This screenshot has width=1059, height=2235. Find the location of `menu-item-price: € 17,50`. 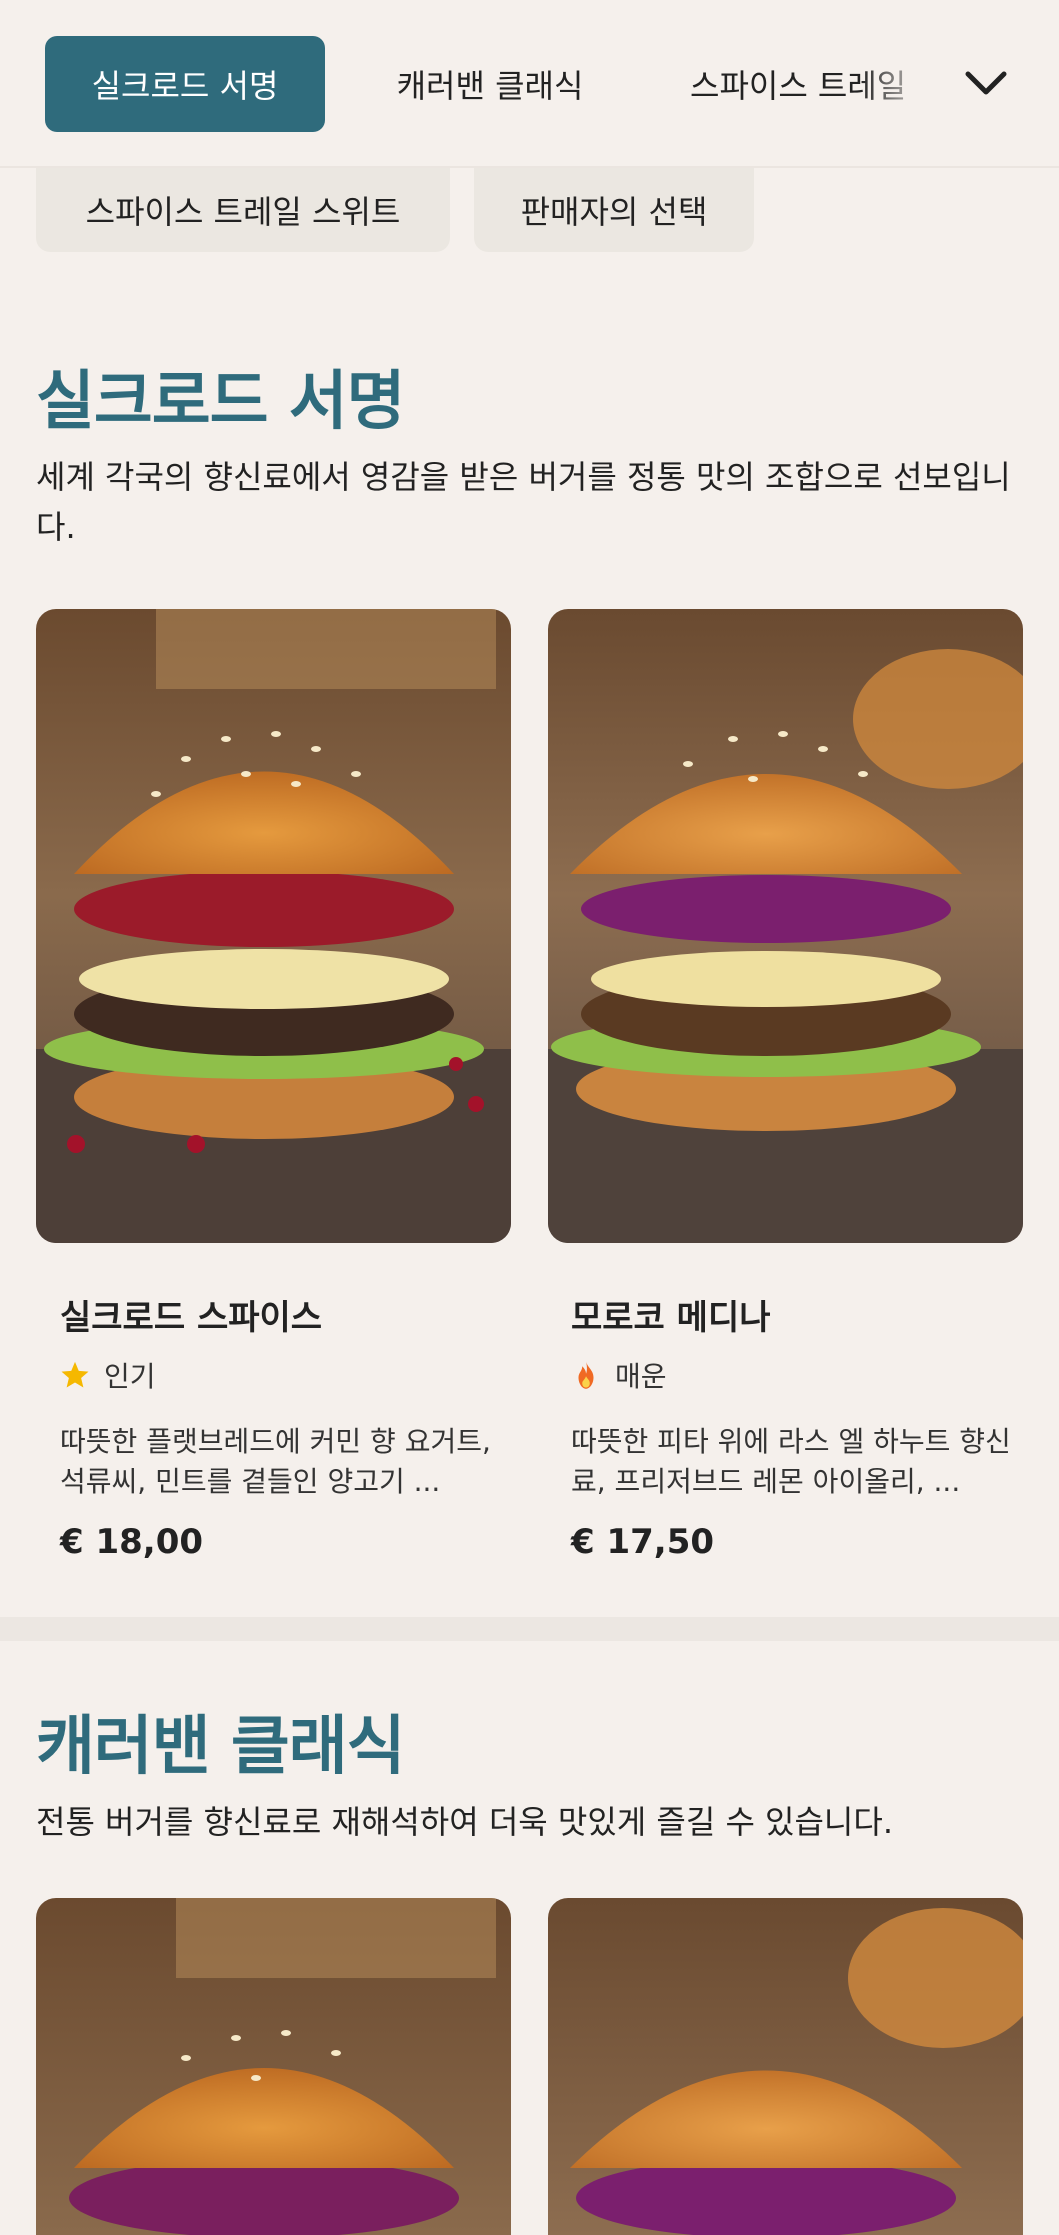

menu-item-price: € 17,50 is located at coordinates (643, 1542).